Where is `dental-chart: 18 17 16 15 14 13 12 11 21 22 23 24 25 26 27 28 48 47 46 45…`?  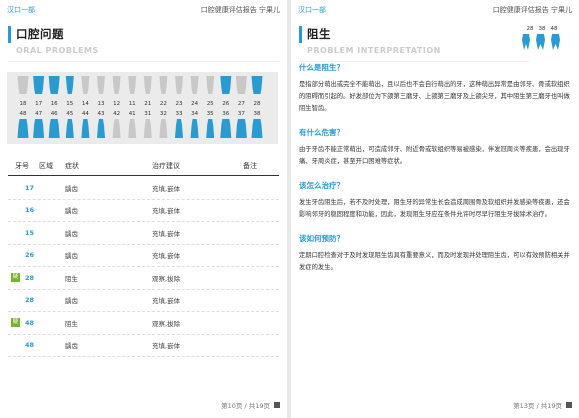
dental-chart: 18 17 16 15 14 13 12 11 21 22 23 24 25 26 27 28 48 47 46 45… is located at coordinates (142, 108).